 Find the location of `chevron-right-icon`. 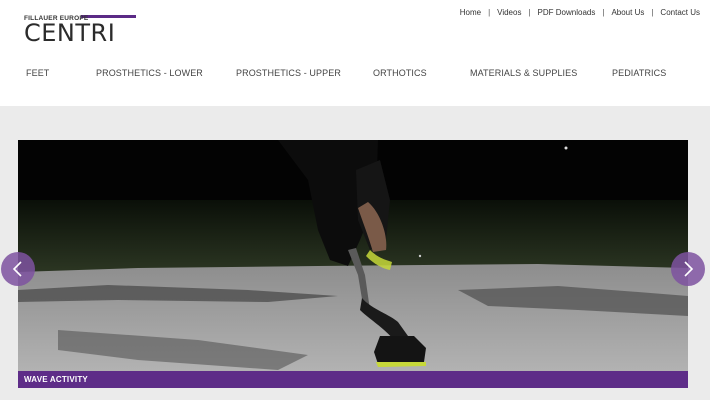

chevron-right-icon is located at coordinates (689, 269).